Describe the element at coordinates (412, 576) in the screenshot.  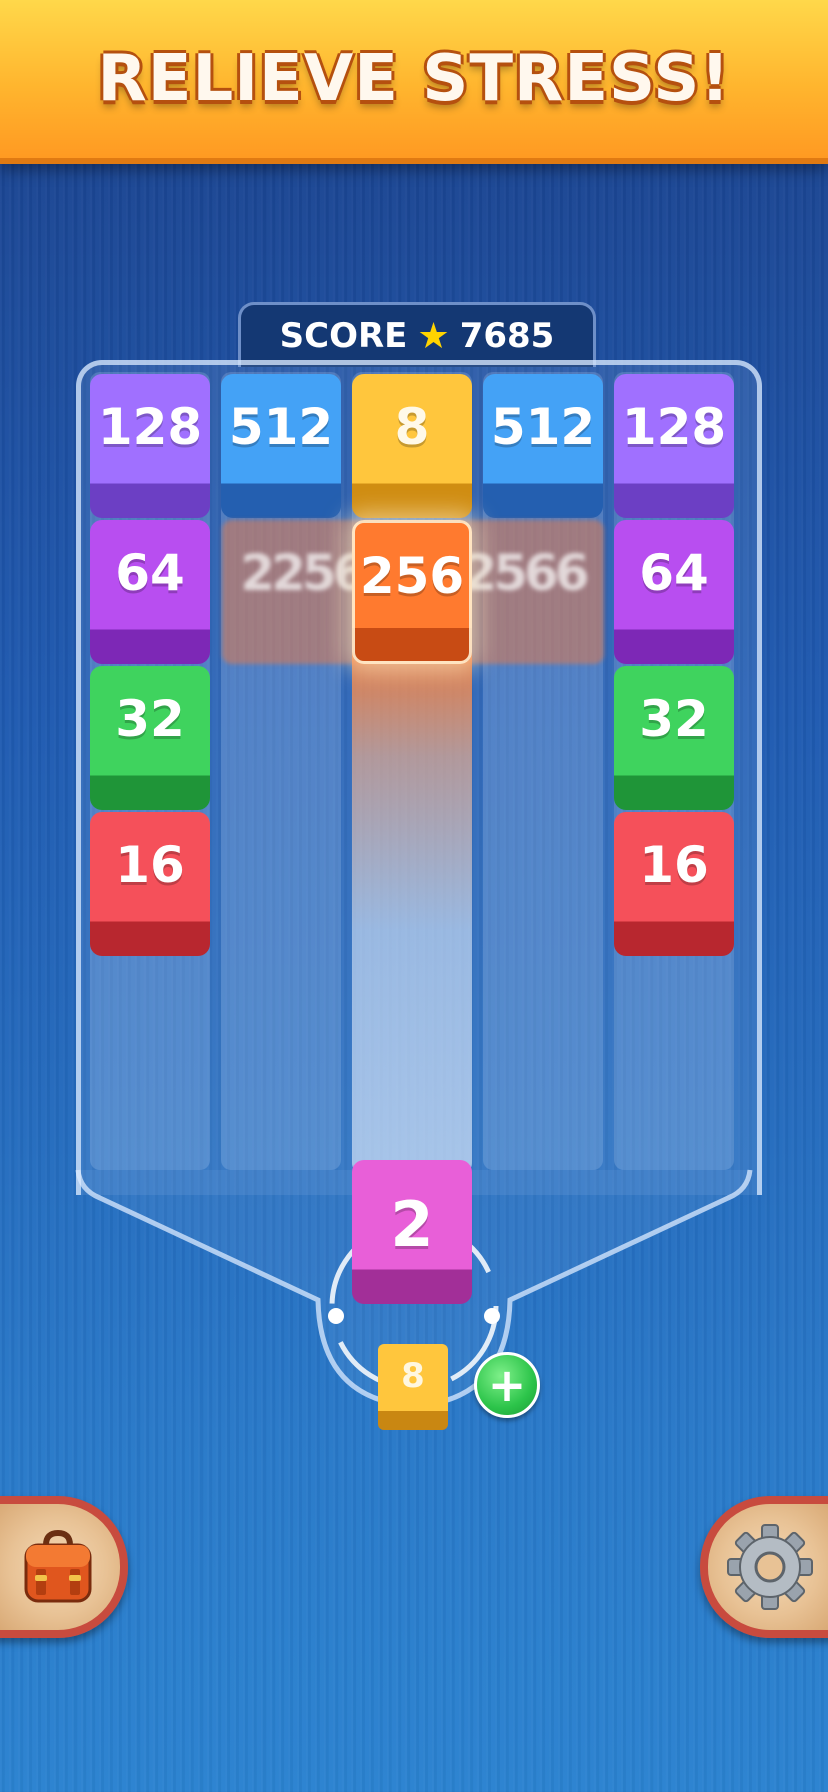
I see `tile-value: 256` at that location.